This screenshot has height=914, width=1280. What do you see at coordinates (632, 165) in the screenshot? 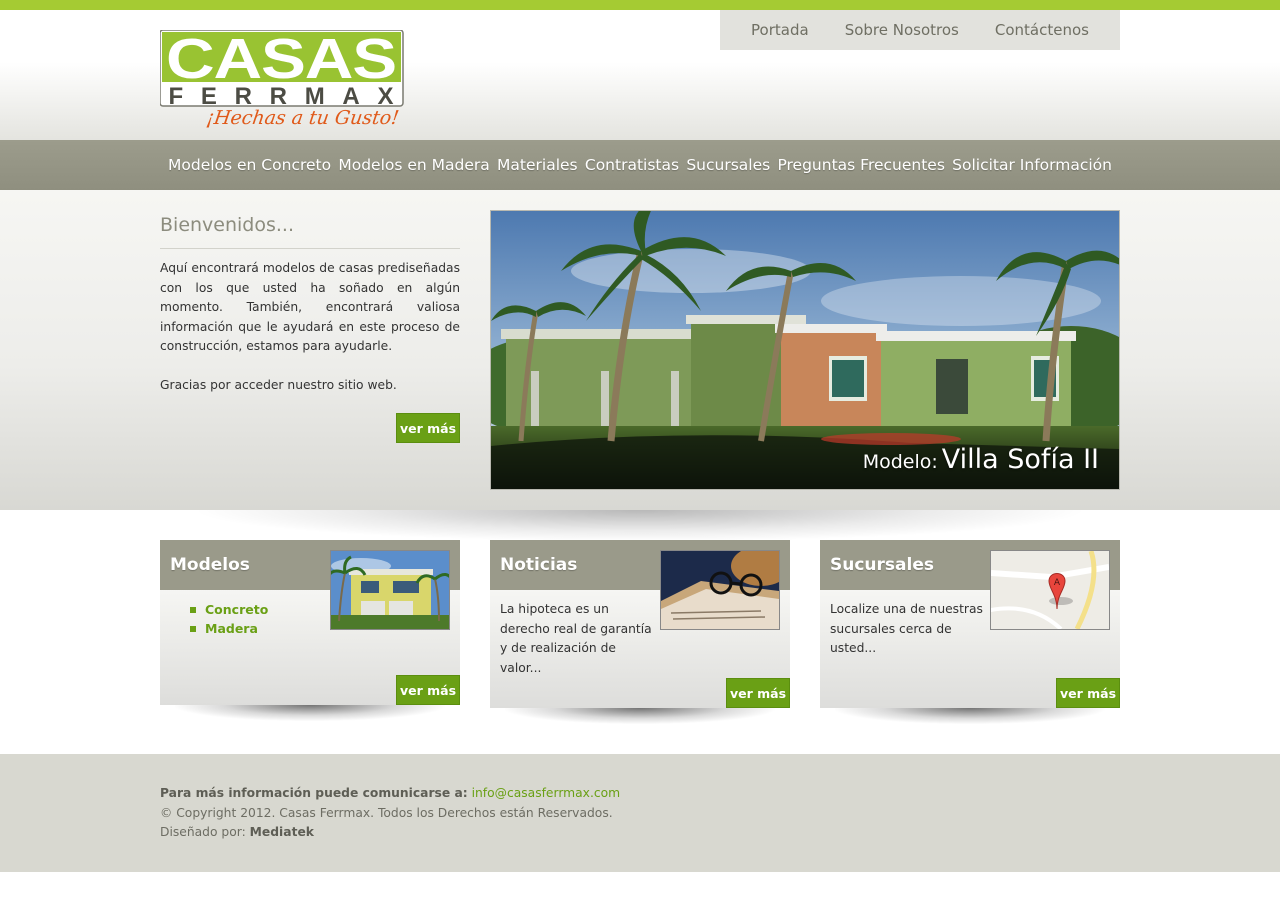
I see `nav-contratistas: Contratistas` at bounding box center [632, 165].